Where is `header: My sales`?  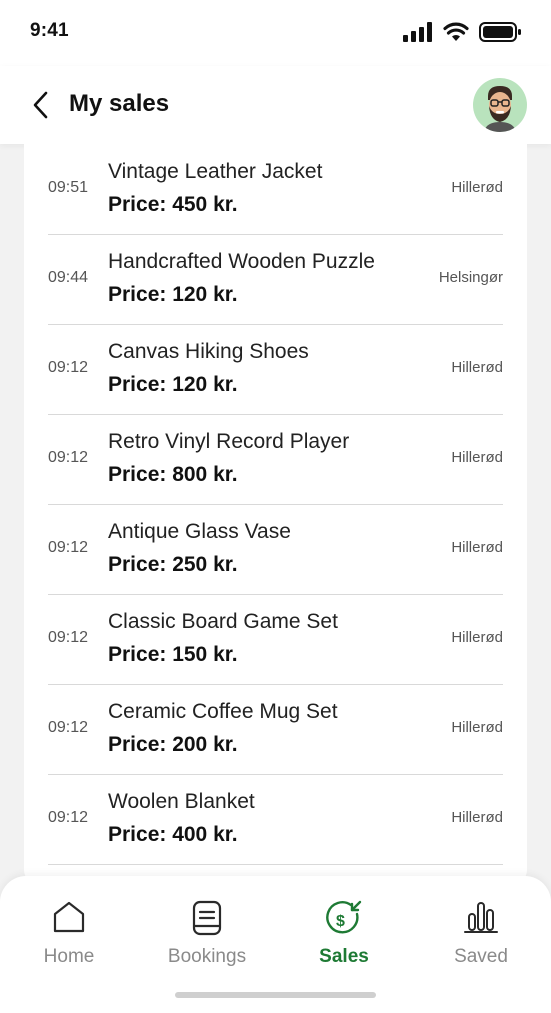 header: My sales is located at coordinates (275, 105).